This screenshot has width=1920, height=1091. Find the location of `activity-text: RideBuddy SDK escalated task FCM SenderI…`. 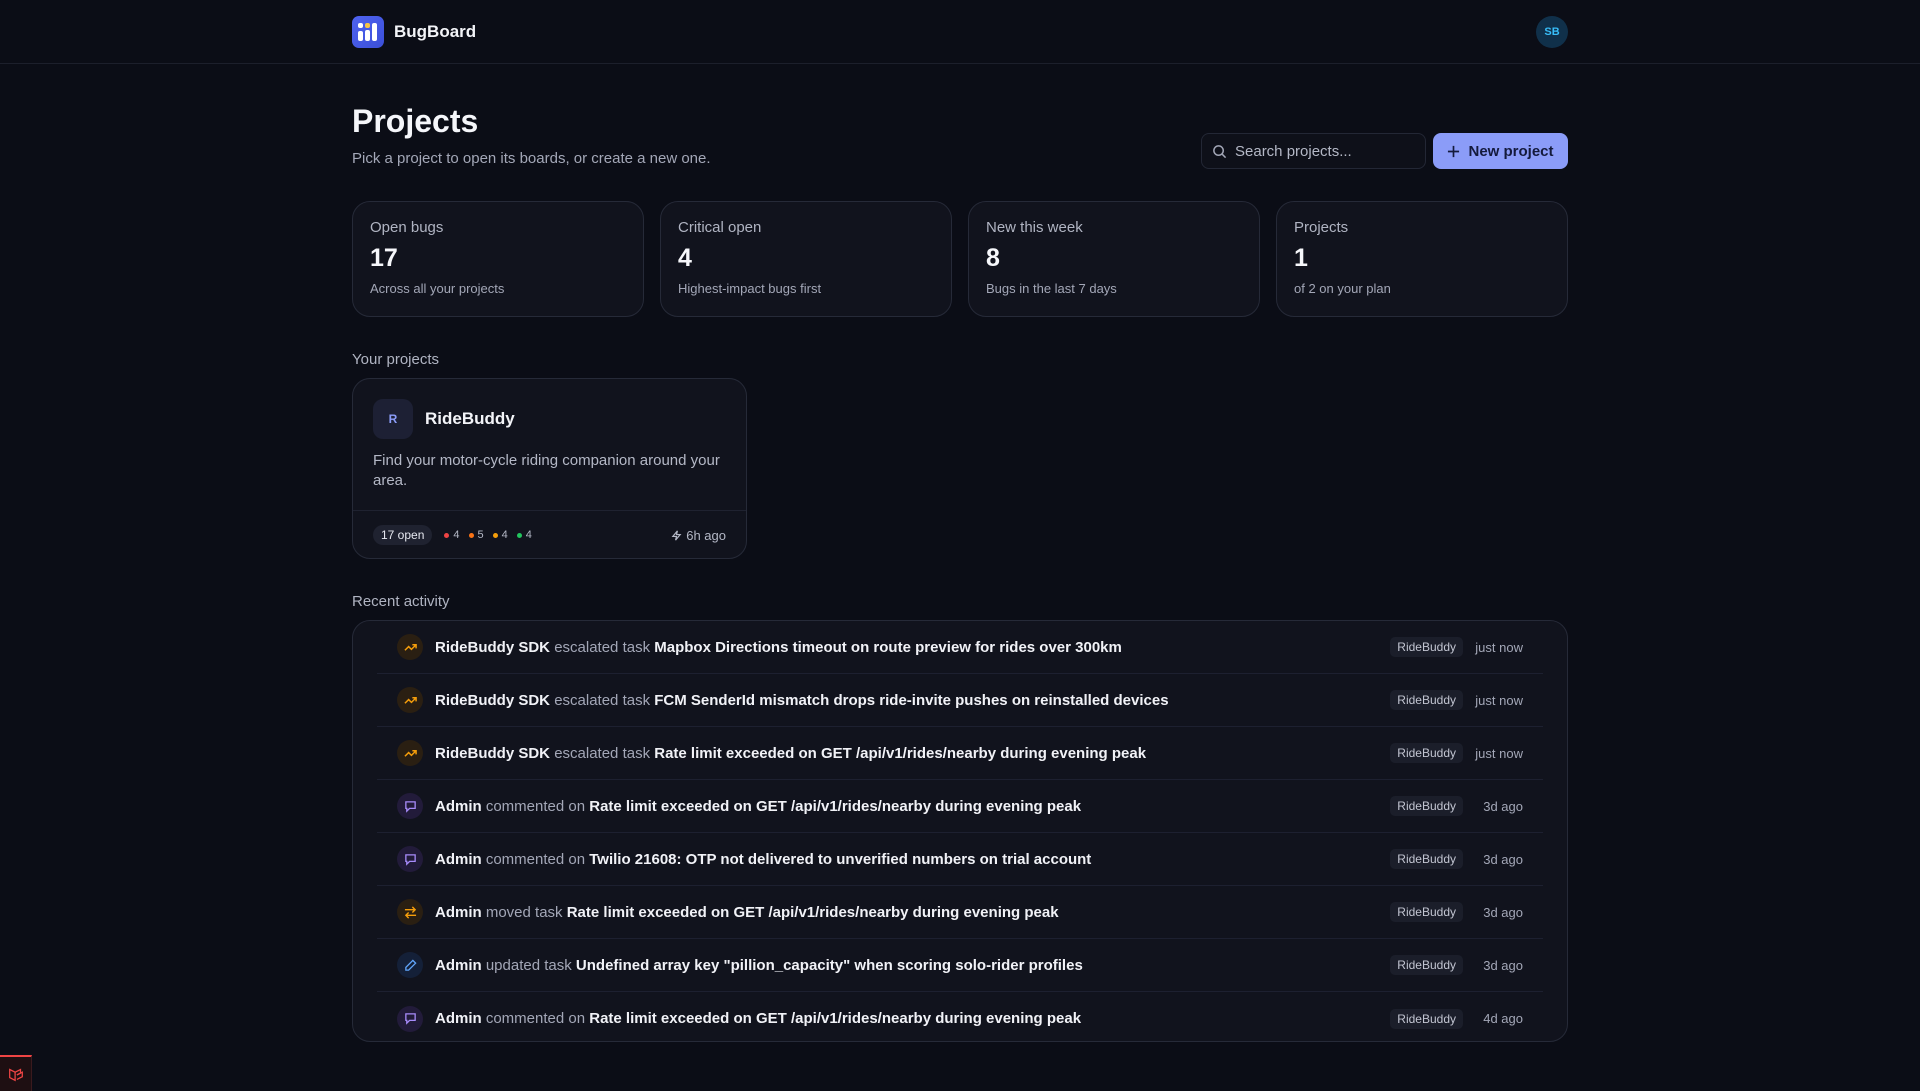

activity-text: RideBuddy SDK escalated task FCM SenderI… is located at coordinates (802, 700).